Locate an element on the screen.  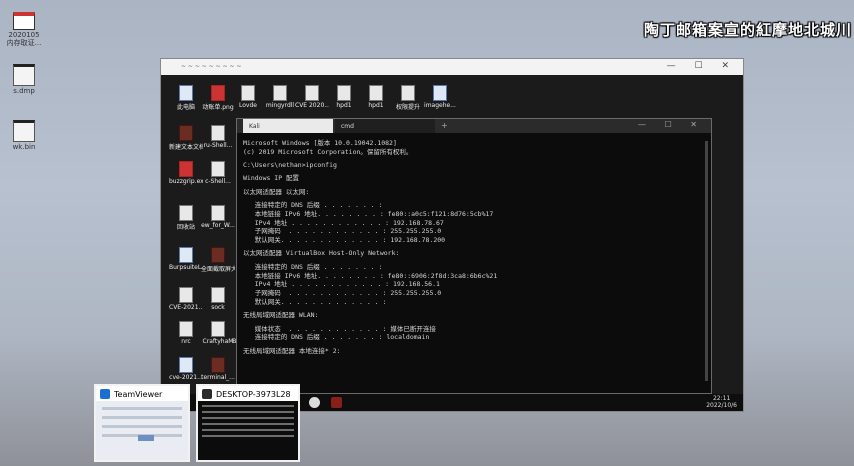
remote-desktop-icon: nrc is located at coordinates (186, 333).